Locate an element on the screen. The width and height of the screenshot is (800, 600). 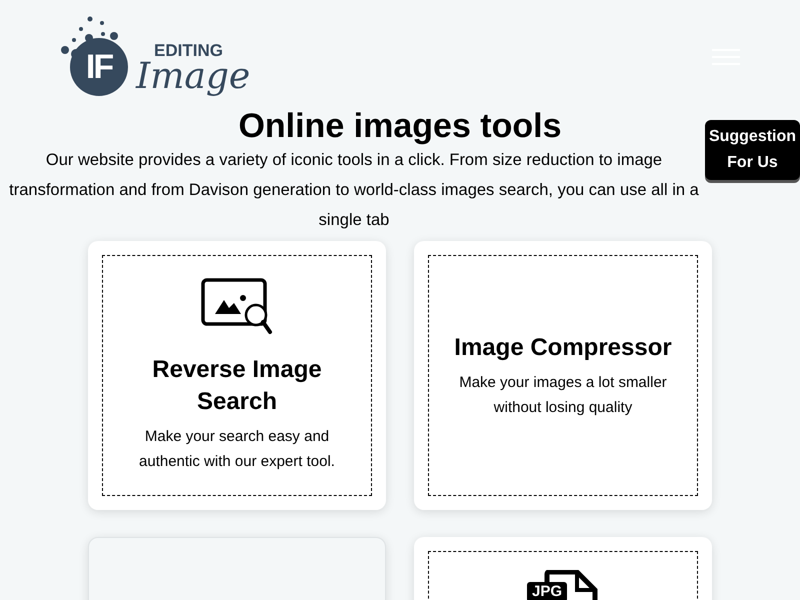
logo-monogram: IF is located at coordinates (99, 67).